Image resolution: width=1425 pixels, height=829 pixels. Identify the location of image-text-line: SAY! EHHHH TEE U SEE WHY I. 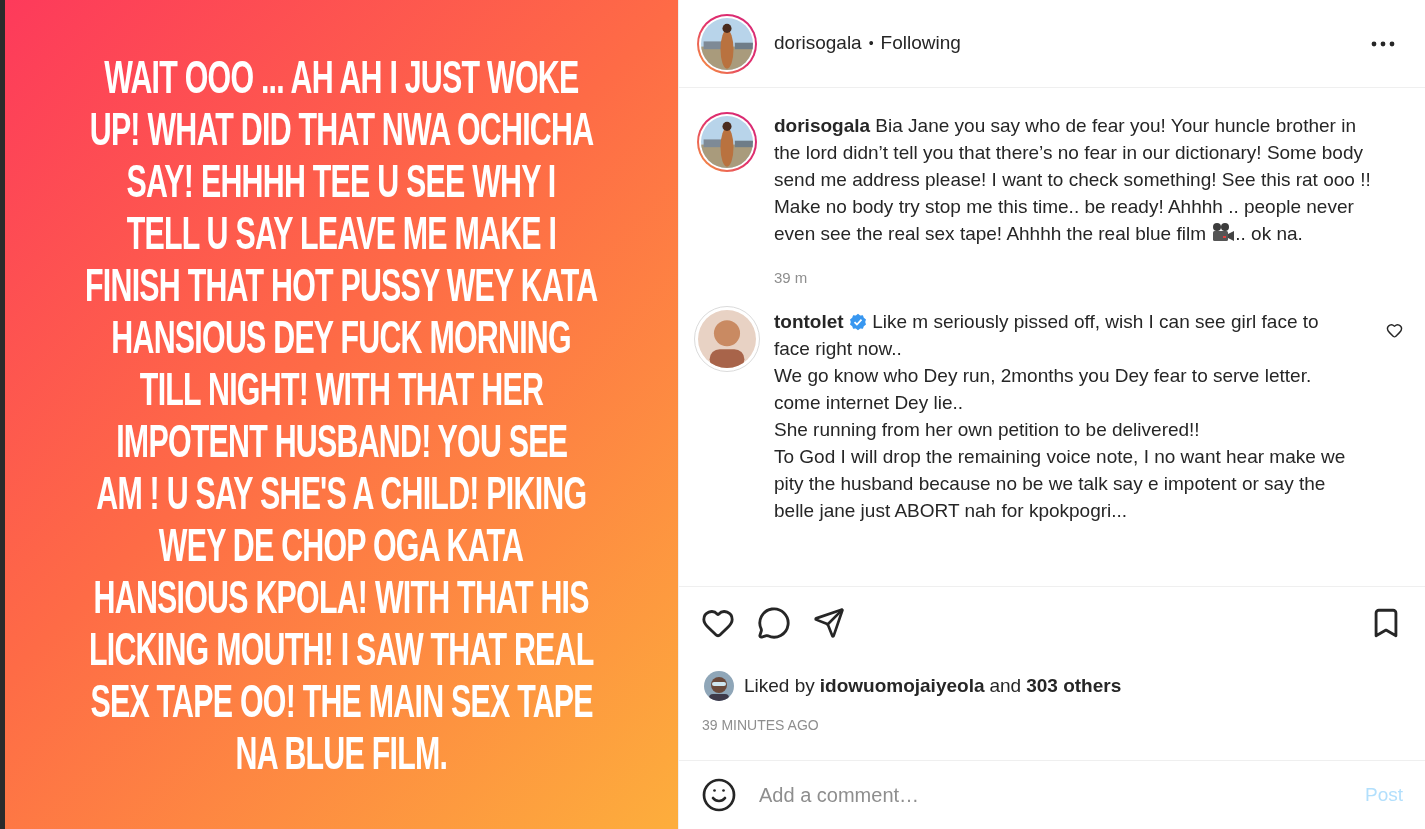
(341, 180).